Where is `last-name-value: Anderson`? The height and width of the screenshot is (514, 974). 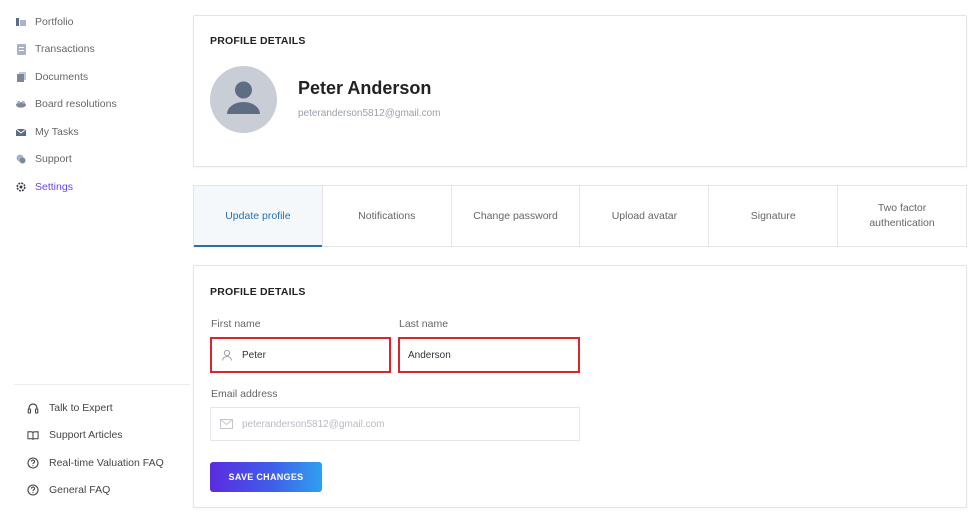
last-name-value: Anderson is located at coordinates (429, 355).